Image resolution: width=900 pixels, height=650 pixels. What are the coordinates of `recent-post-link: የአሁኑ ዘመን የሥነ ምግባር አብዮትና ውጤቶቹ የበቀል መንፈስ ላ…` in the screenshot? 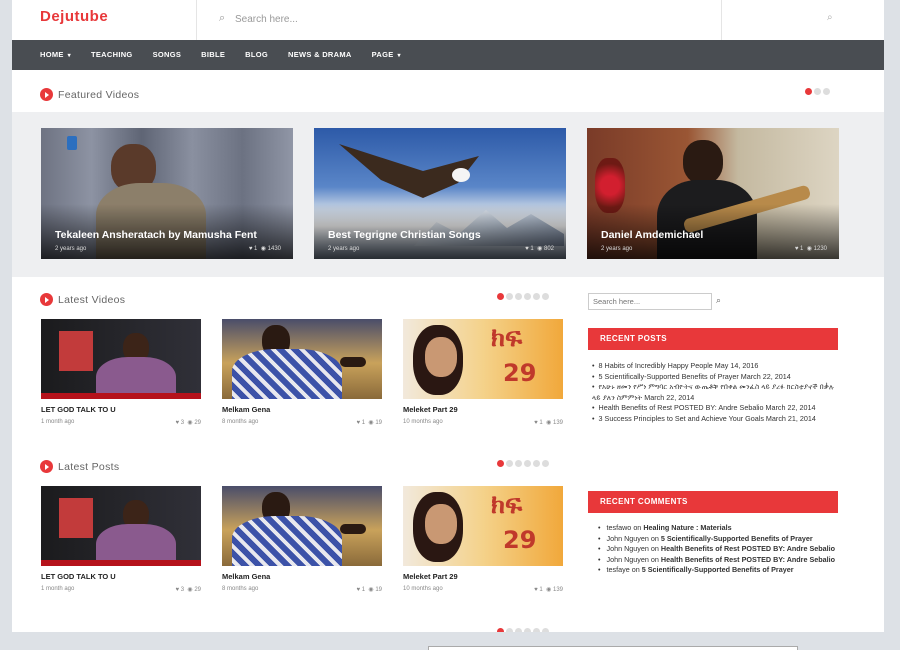 It's located at (715, 392).